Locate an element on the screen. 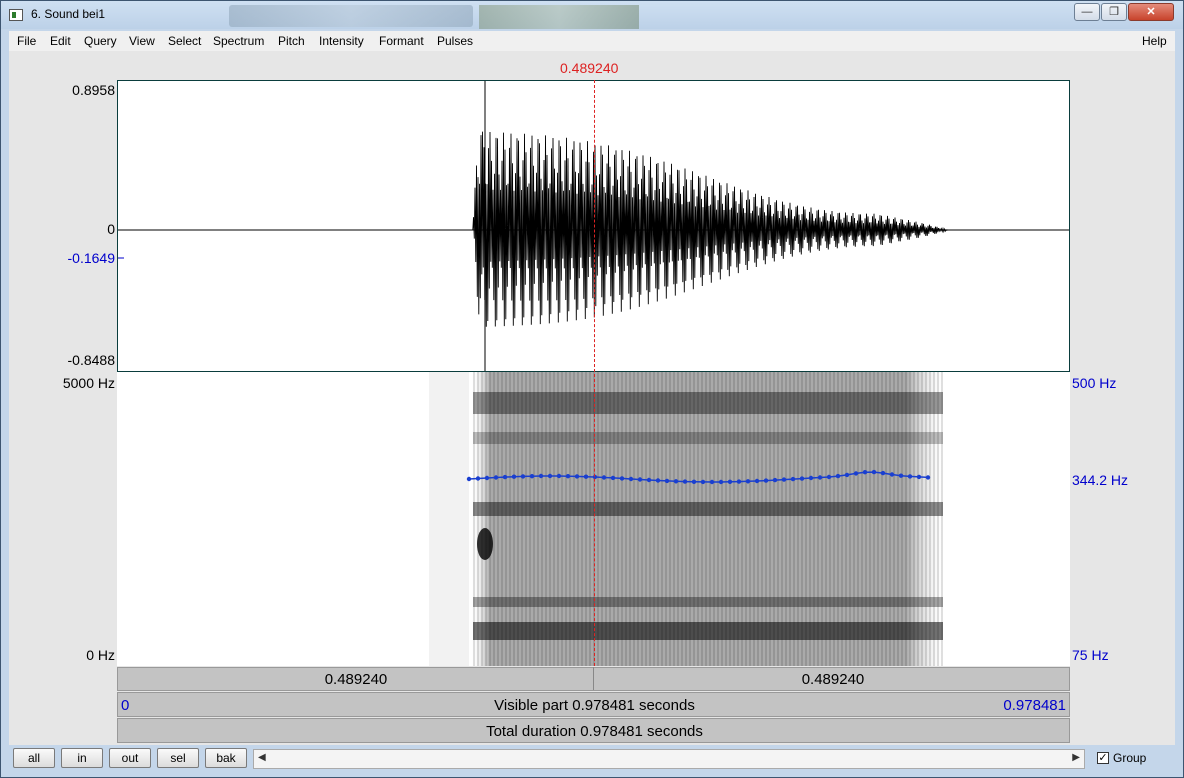 The width and height of the screenshot is (1184, 778). menu-select: Select is located at coordinates (184, 41).